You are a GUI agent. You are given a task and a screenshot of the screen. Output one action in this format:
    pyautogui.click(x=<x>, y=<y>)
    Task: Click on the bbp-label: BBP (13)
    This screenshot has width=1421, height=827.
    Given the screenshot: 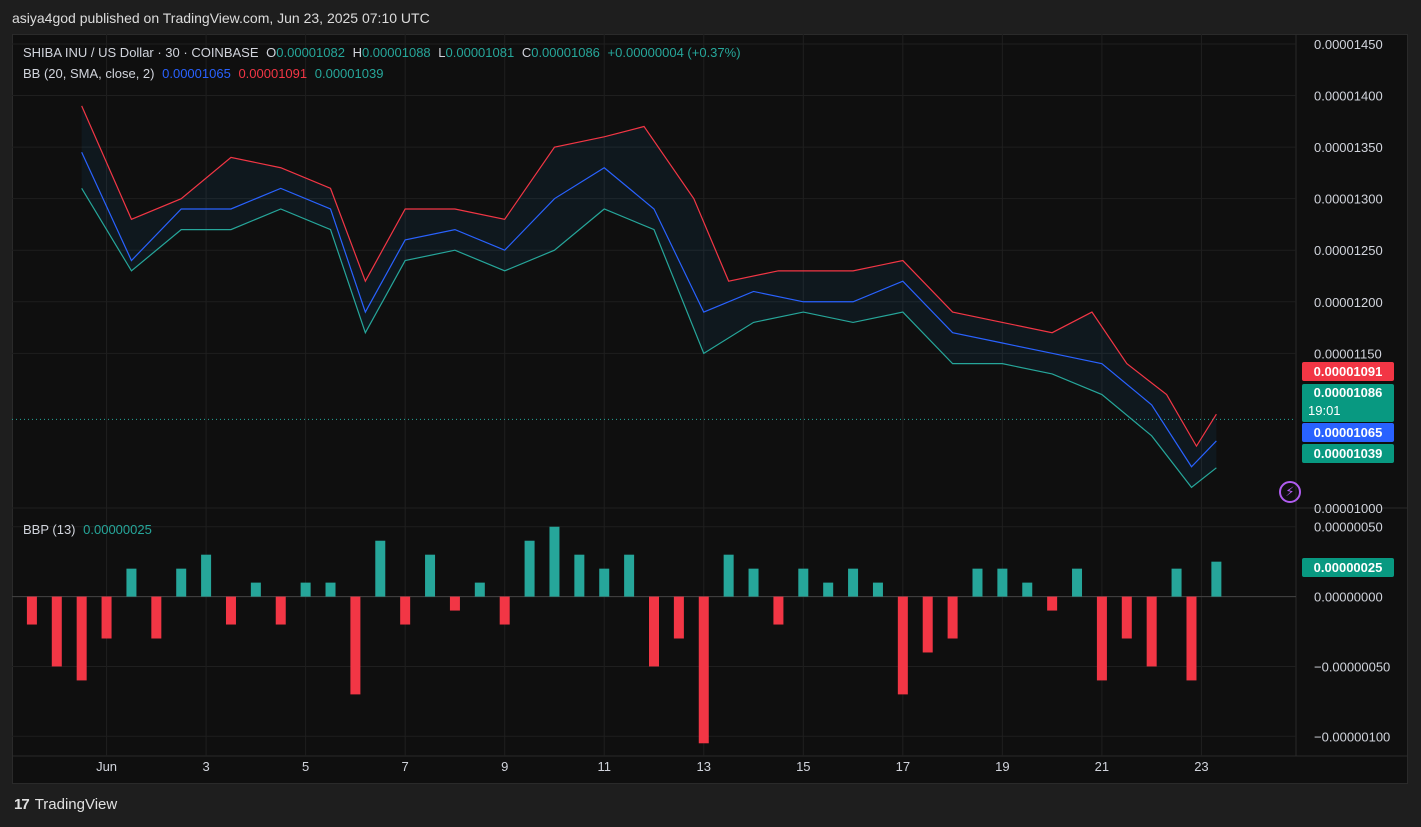 What is the action you would take?
    pyautogui.click(x=49, y=529)
    